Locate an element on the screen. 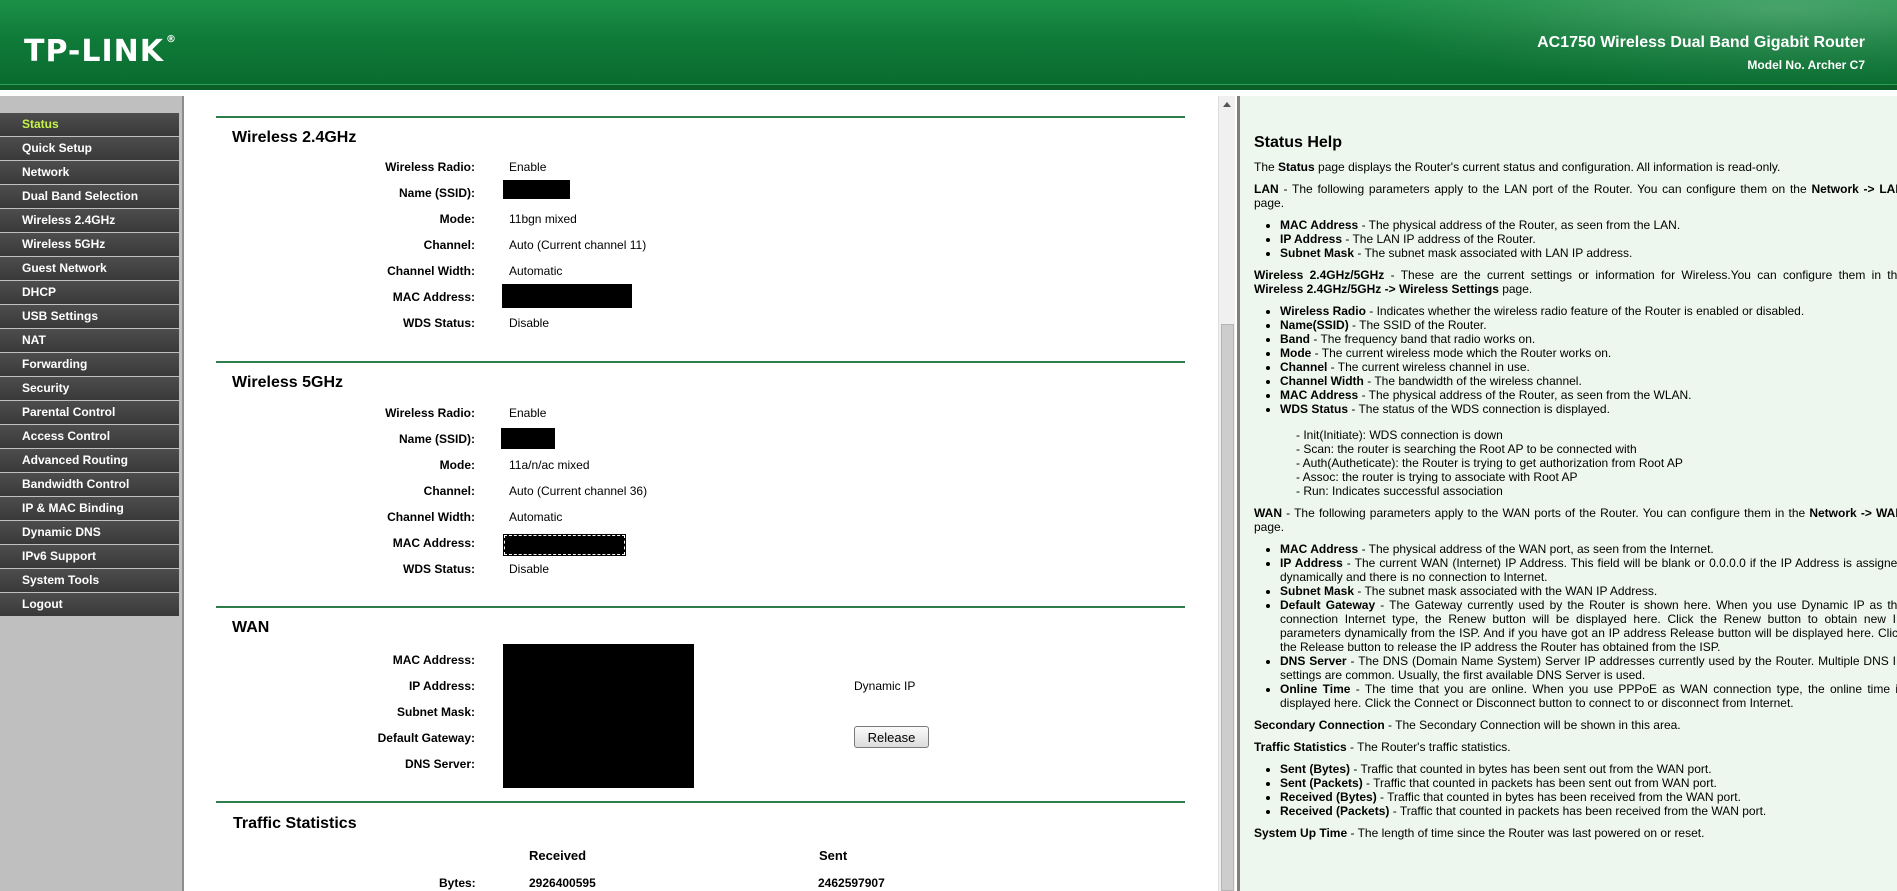  nav-item-dhcp: DHCP is located at coordinates (89, 292).